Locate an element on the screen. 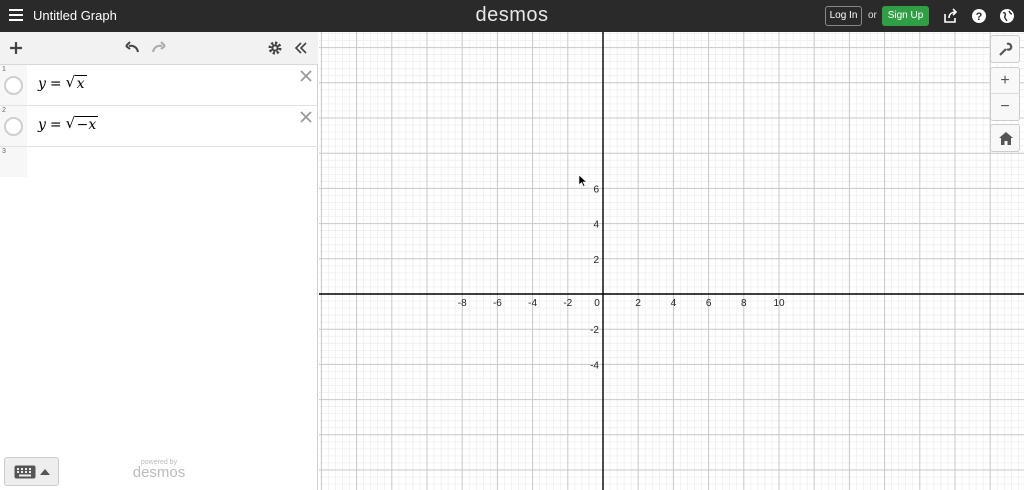  expression-toolbar is located at coordinates (159, 48).